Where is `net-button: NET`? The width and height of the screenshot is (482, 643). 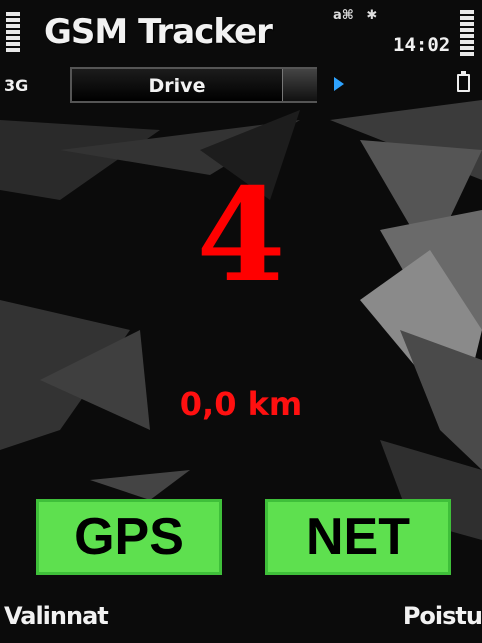 net-button: NET is located at coordinates (358, 537).